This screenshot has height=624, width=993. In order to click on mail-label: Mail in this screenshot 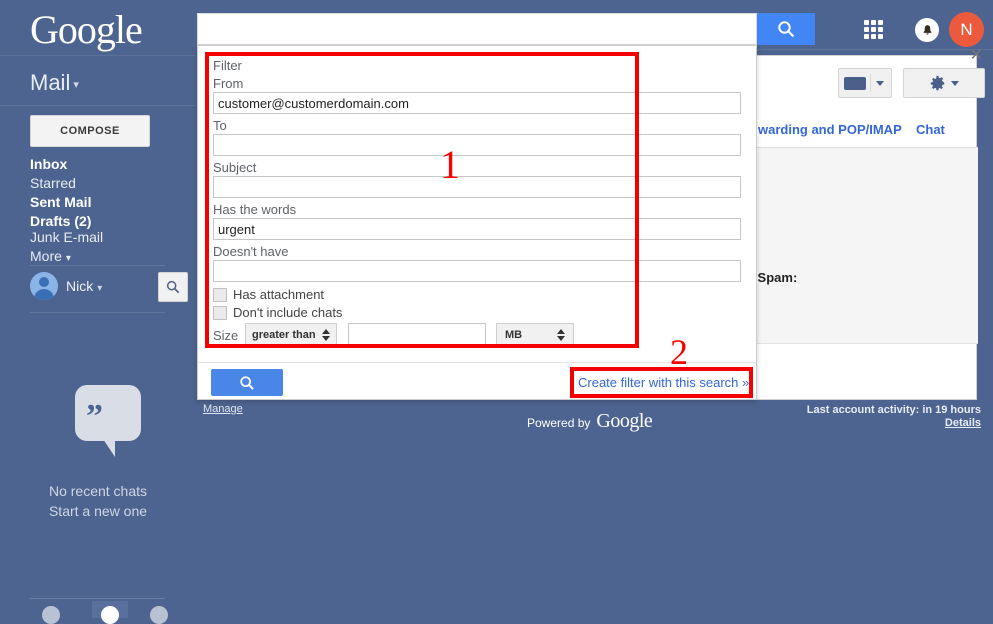, I will do `click(50, 82)`.